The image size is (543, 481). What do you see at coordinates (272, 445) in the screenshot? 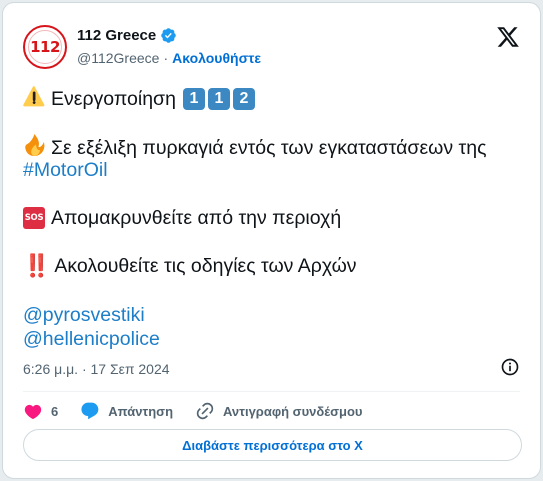
I see `read-more-button: Διαβάστε περισσότερα στο X` at bounding box center [272, 445].